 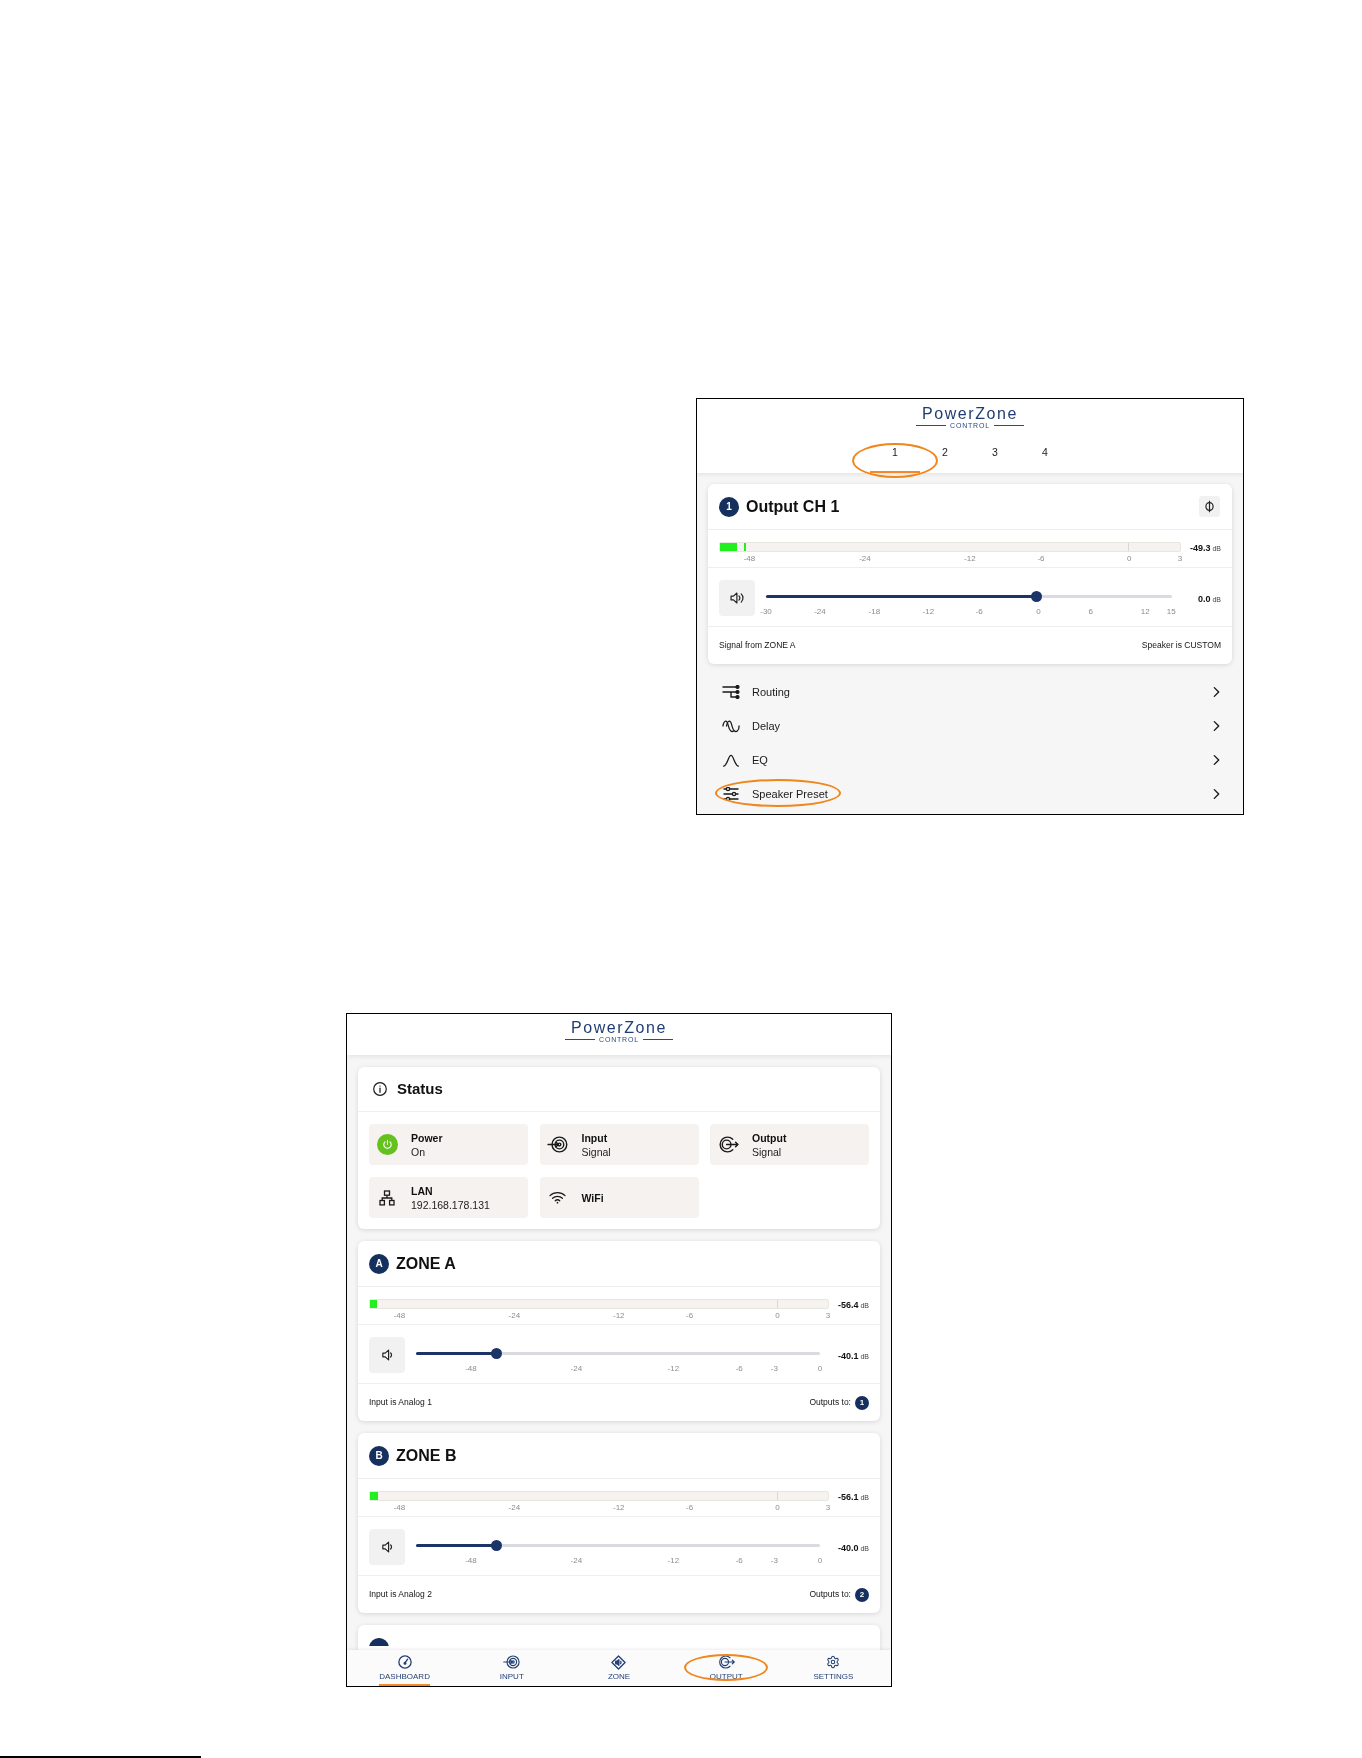 What do you see at coordinates (769, 1137) in the screenshot?
I see `tile-label: Output` at bounding box center [769, 1137].